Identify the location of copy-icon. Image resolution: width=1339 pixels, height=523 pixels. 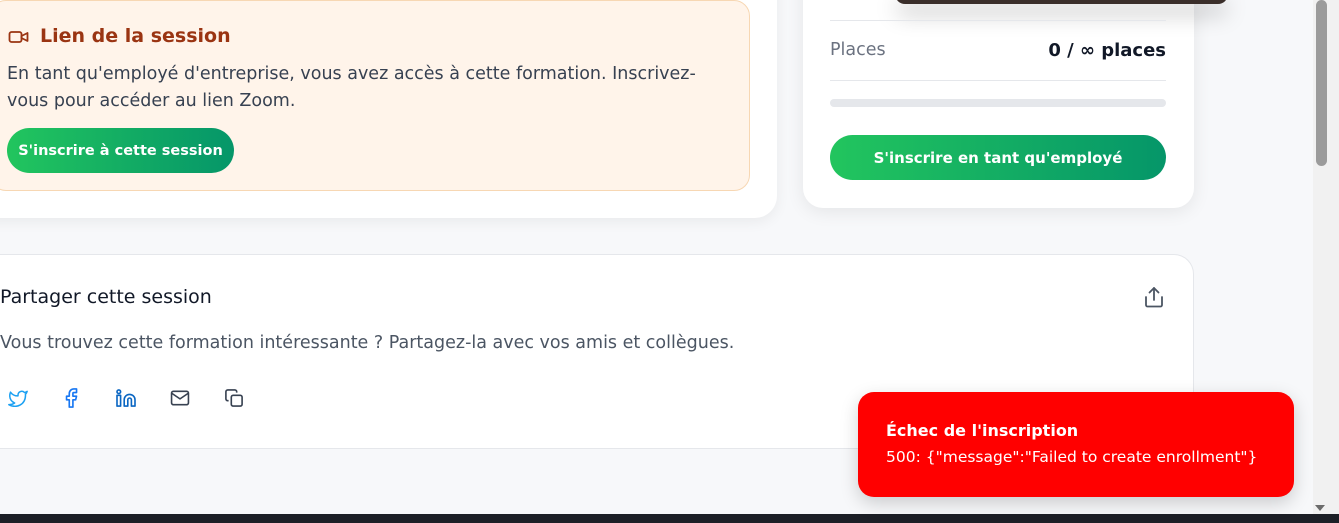
(234, 398).